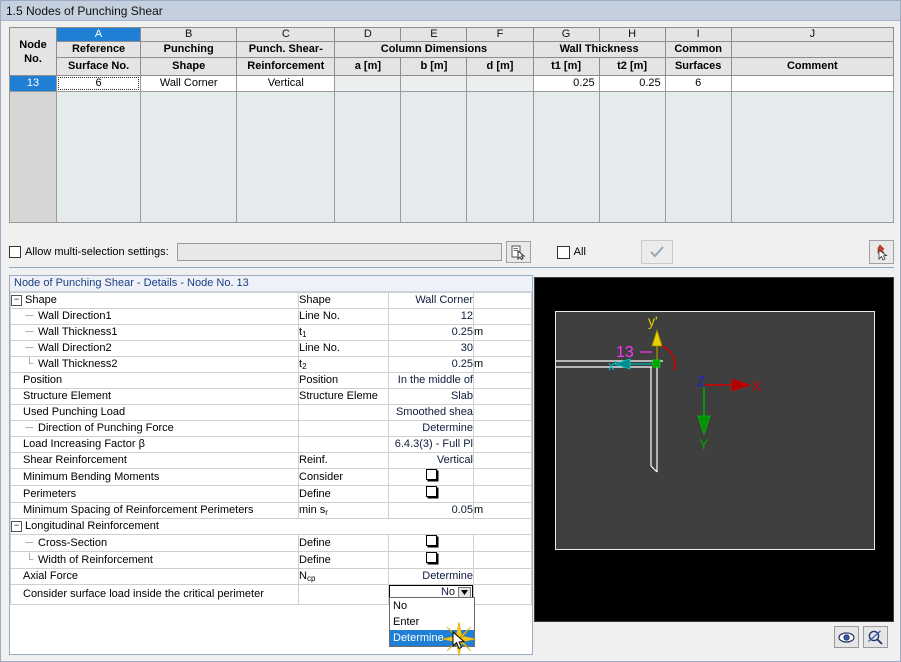  Describe the element at coordinates (431, 348) in the screenshot. I see `details-row-value: 30` at that location.